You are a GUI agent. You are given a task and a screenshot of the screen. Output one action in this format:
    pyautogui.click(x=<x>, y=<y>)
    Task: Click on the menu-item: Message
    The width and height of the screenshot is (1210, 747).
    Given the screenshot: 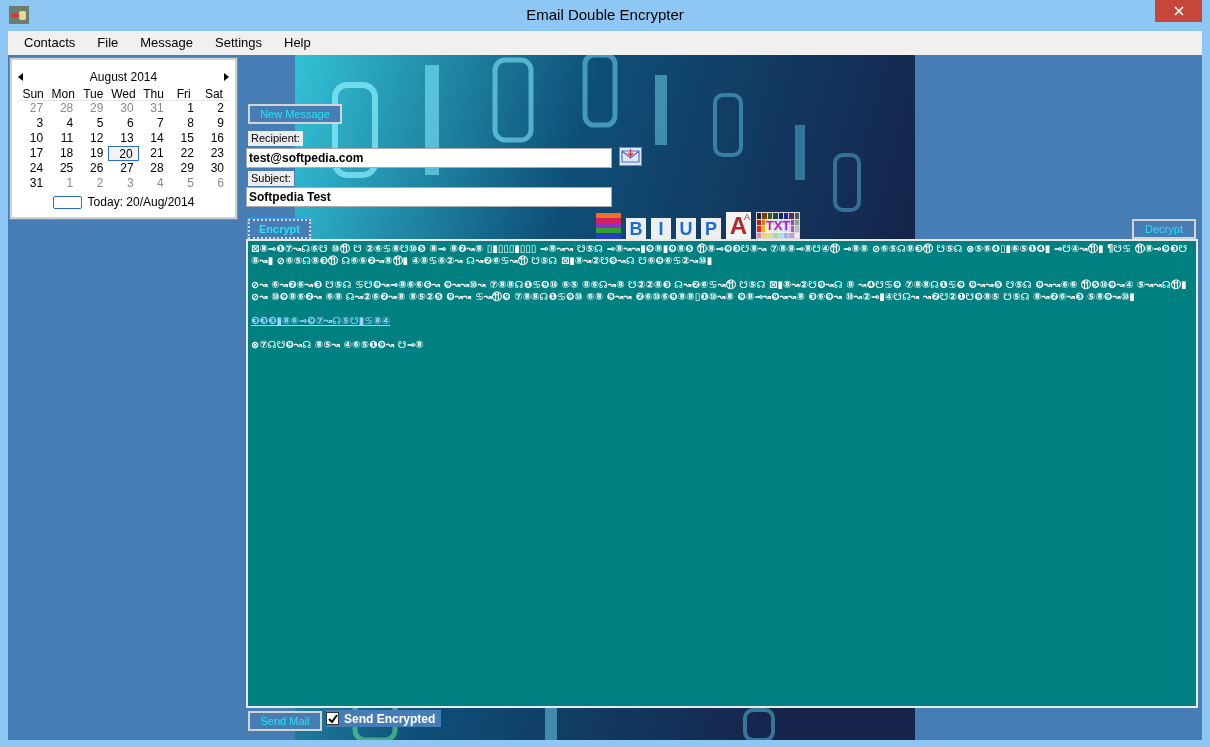 What is the action you would take?
    pyautogui.click(x=166, y=43)
    